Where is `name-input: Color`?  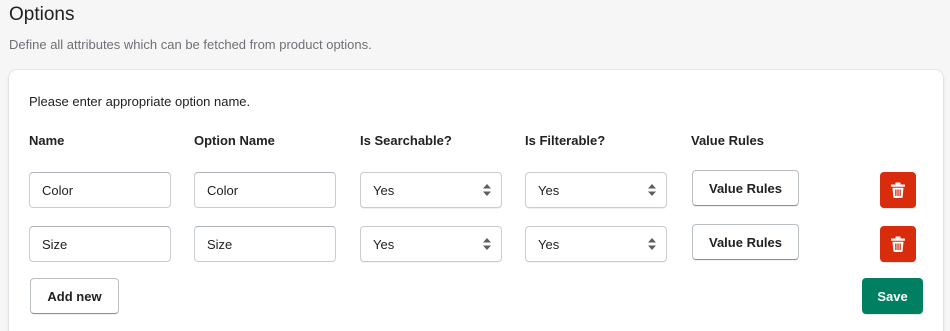 name-input: Color is located at coordinates (100, 190).